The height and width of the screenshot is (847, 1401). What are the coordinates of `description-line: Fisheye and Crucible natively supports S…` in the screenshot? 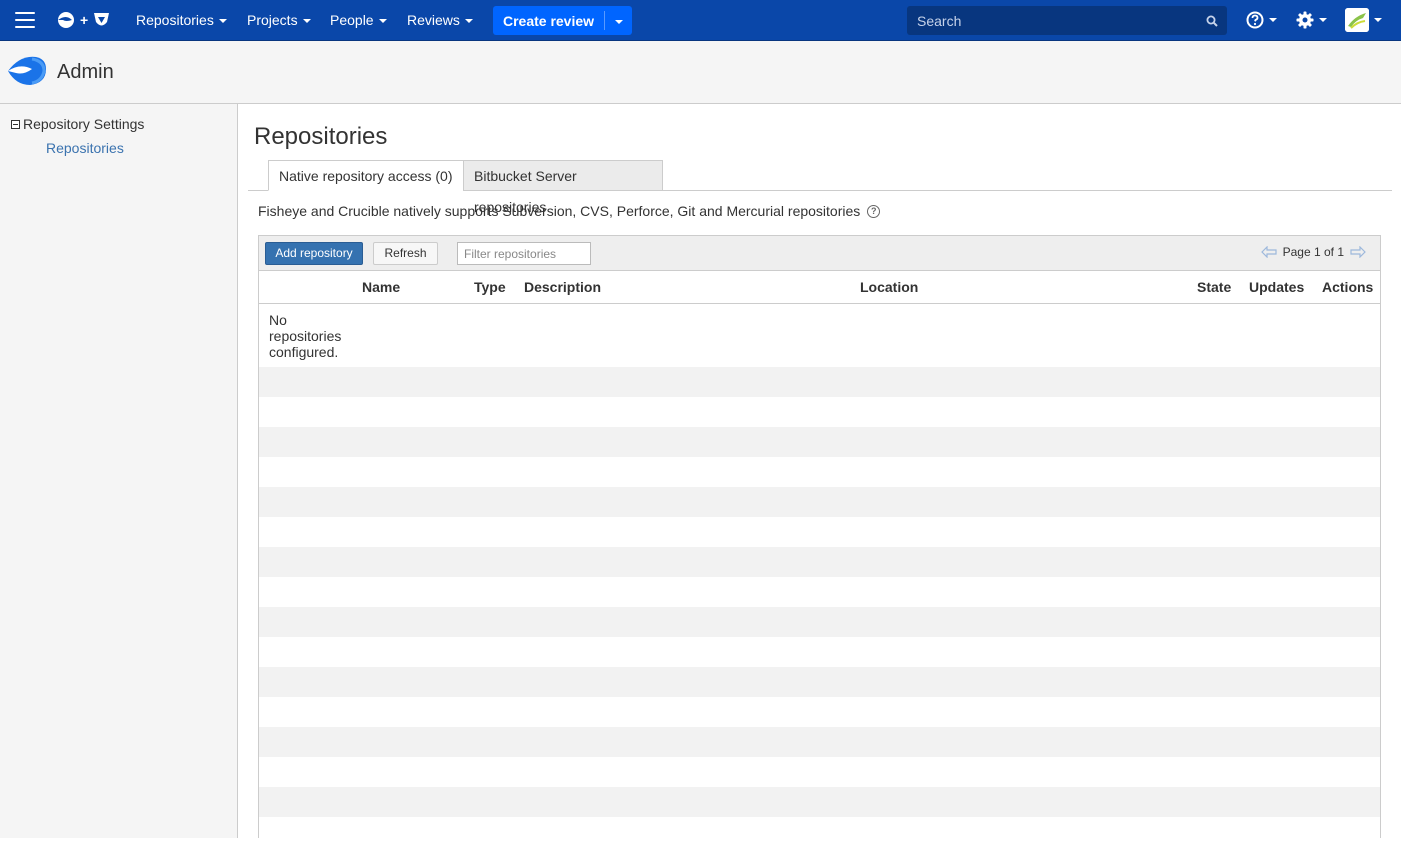 It's located at (569, 211).